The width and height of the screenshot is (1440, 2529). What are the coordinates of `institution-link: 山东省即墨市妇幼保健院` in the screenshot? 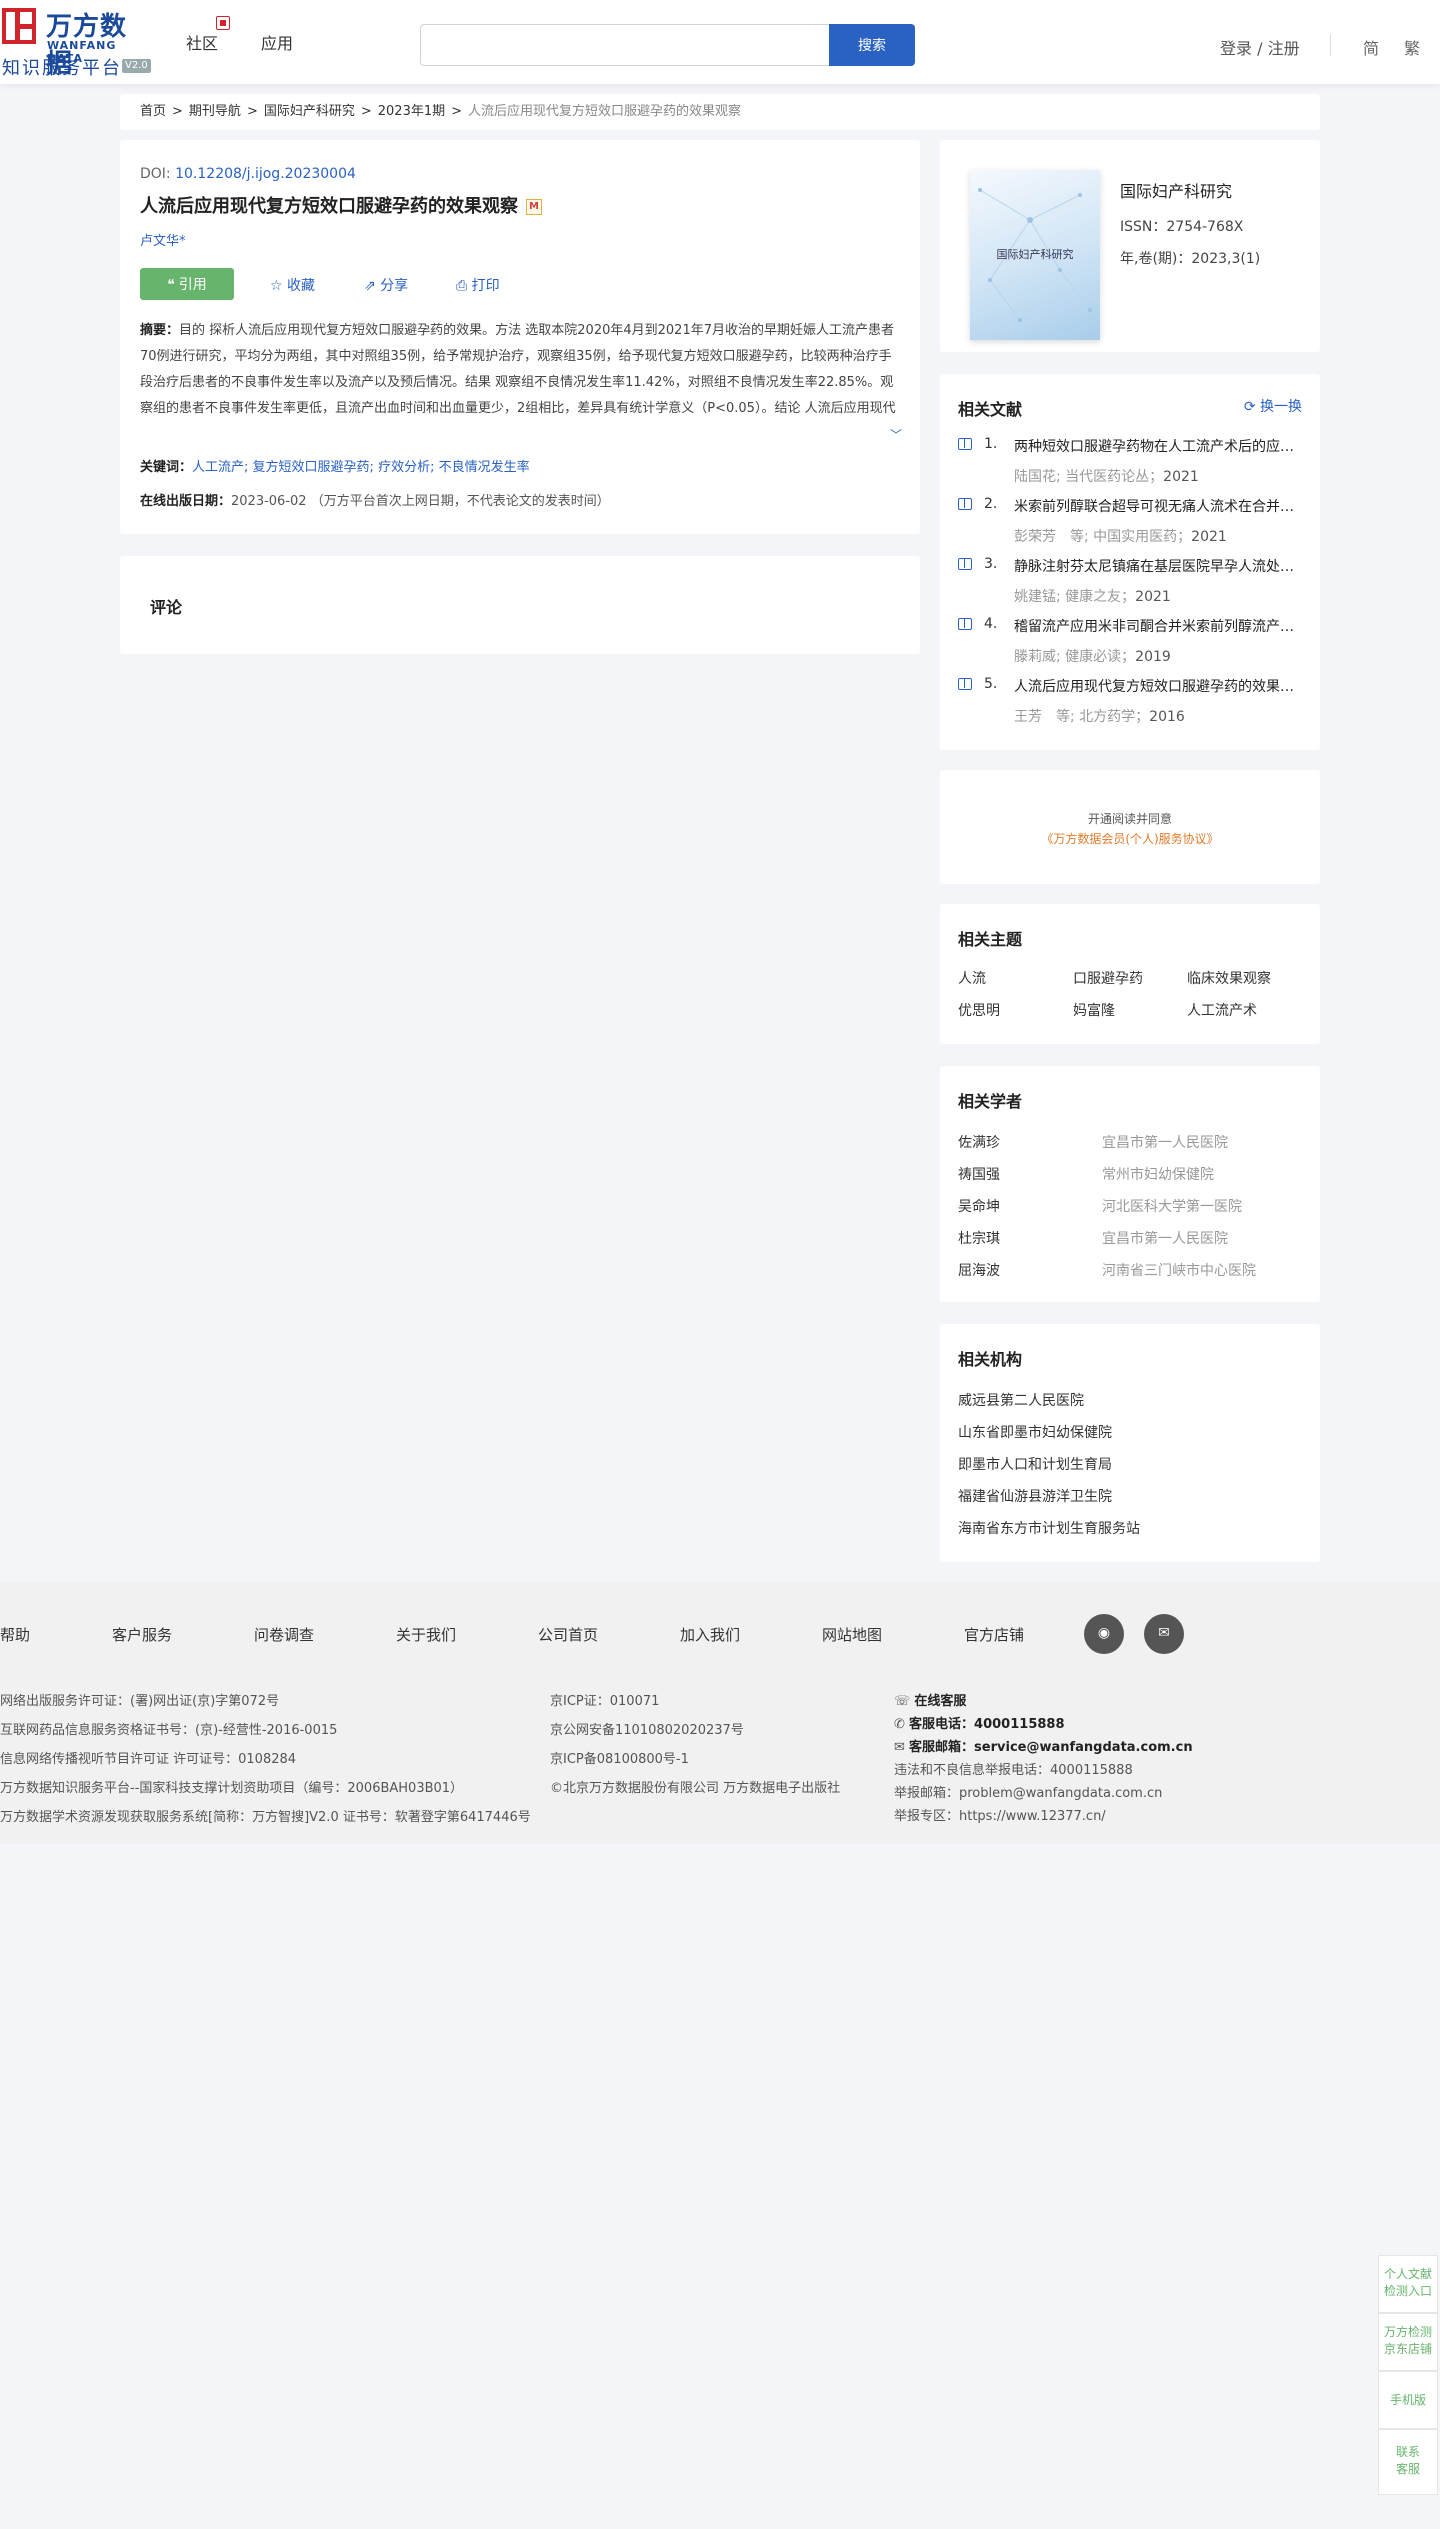 It's located at (1035, 1432).